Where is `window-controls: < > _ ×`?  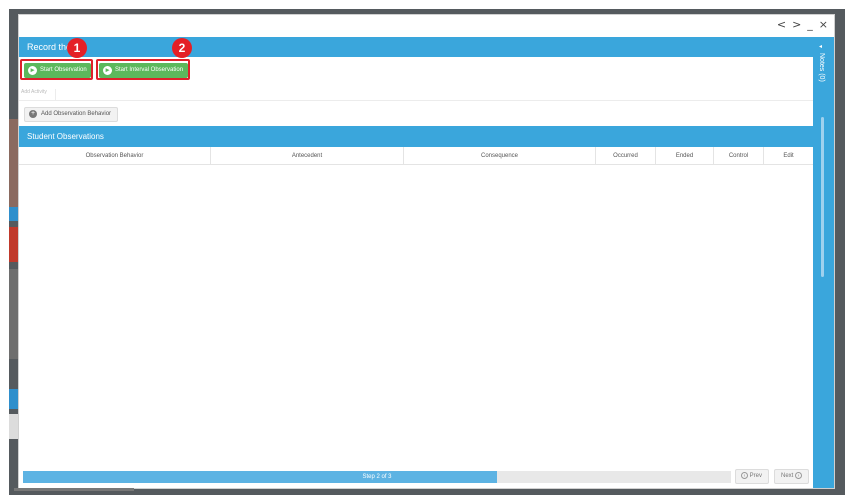 window-controls: < > _ × is located at coordinates (802, 25).